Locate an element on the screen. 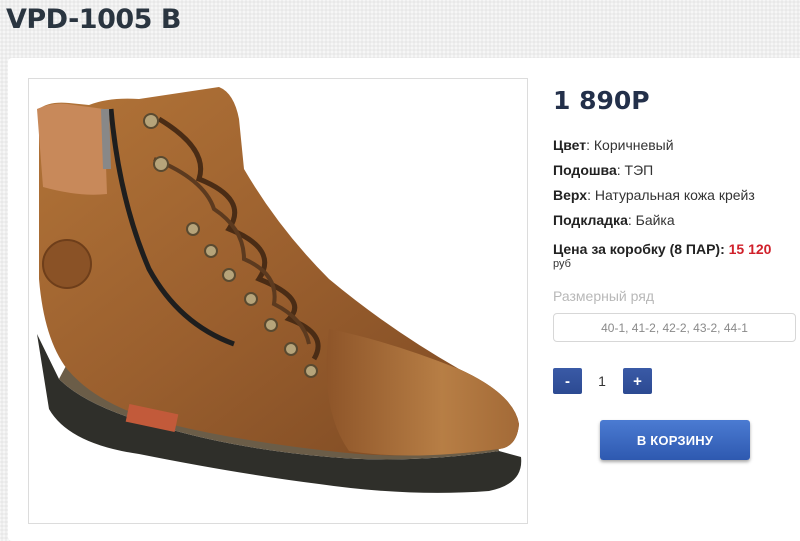  property-value: Байка is located at coordinates (653, 220).